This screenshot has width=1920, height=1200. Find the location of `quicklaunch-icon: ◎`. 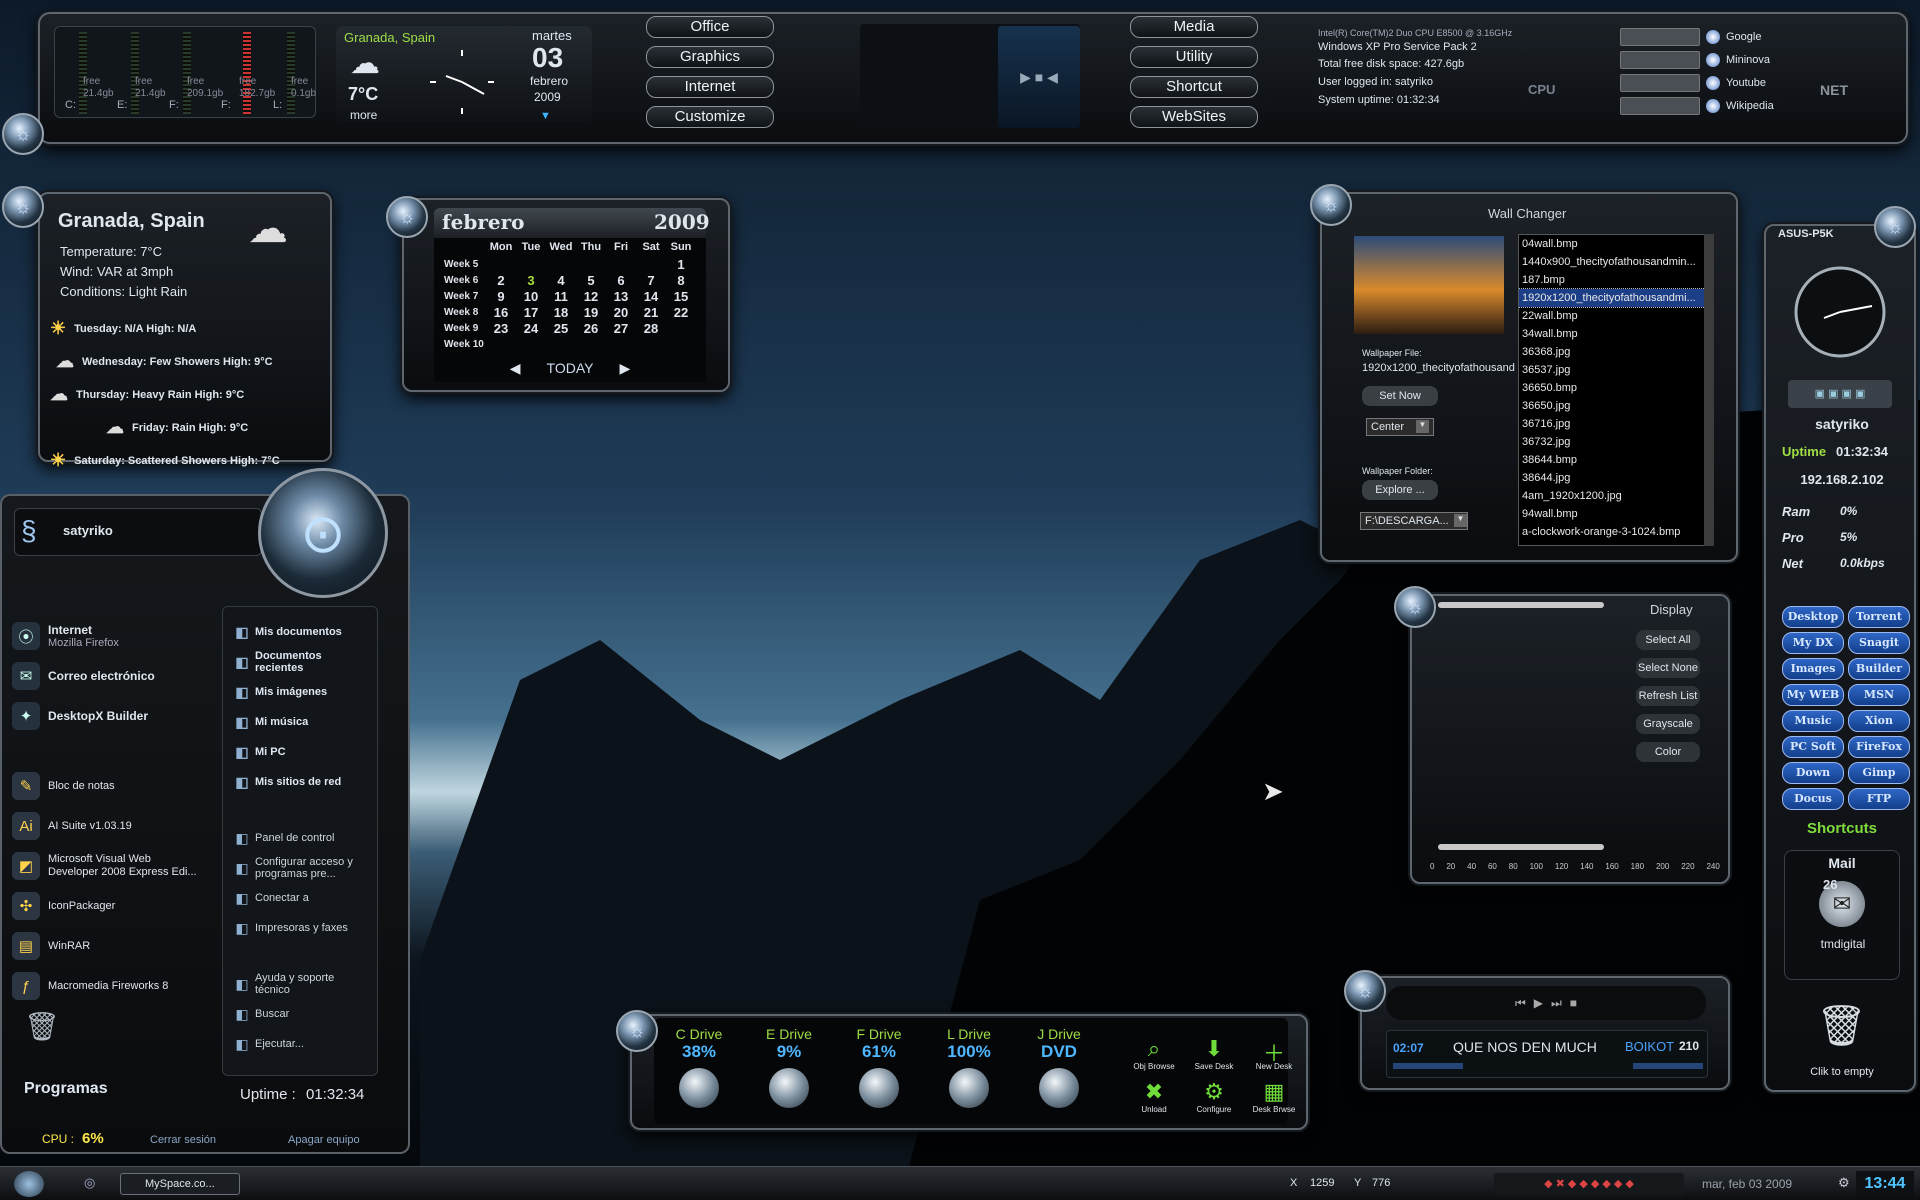

quicklaunch-icon: ◎ is located at coordinates (89, 1183).